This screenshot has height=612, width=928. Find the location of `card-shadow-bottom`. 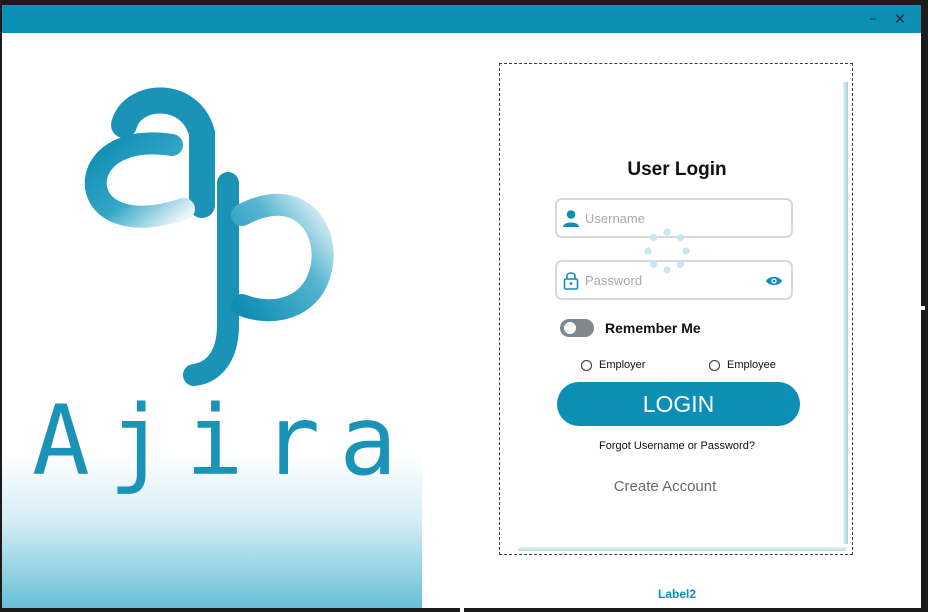

card-shadow-bottom is located at coordinates (682, 549).